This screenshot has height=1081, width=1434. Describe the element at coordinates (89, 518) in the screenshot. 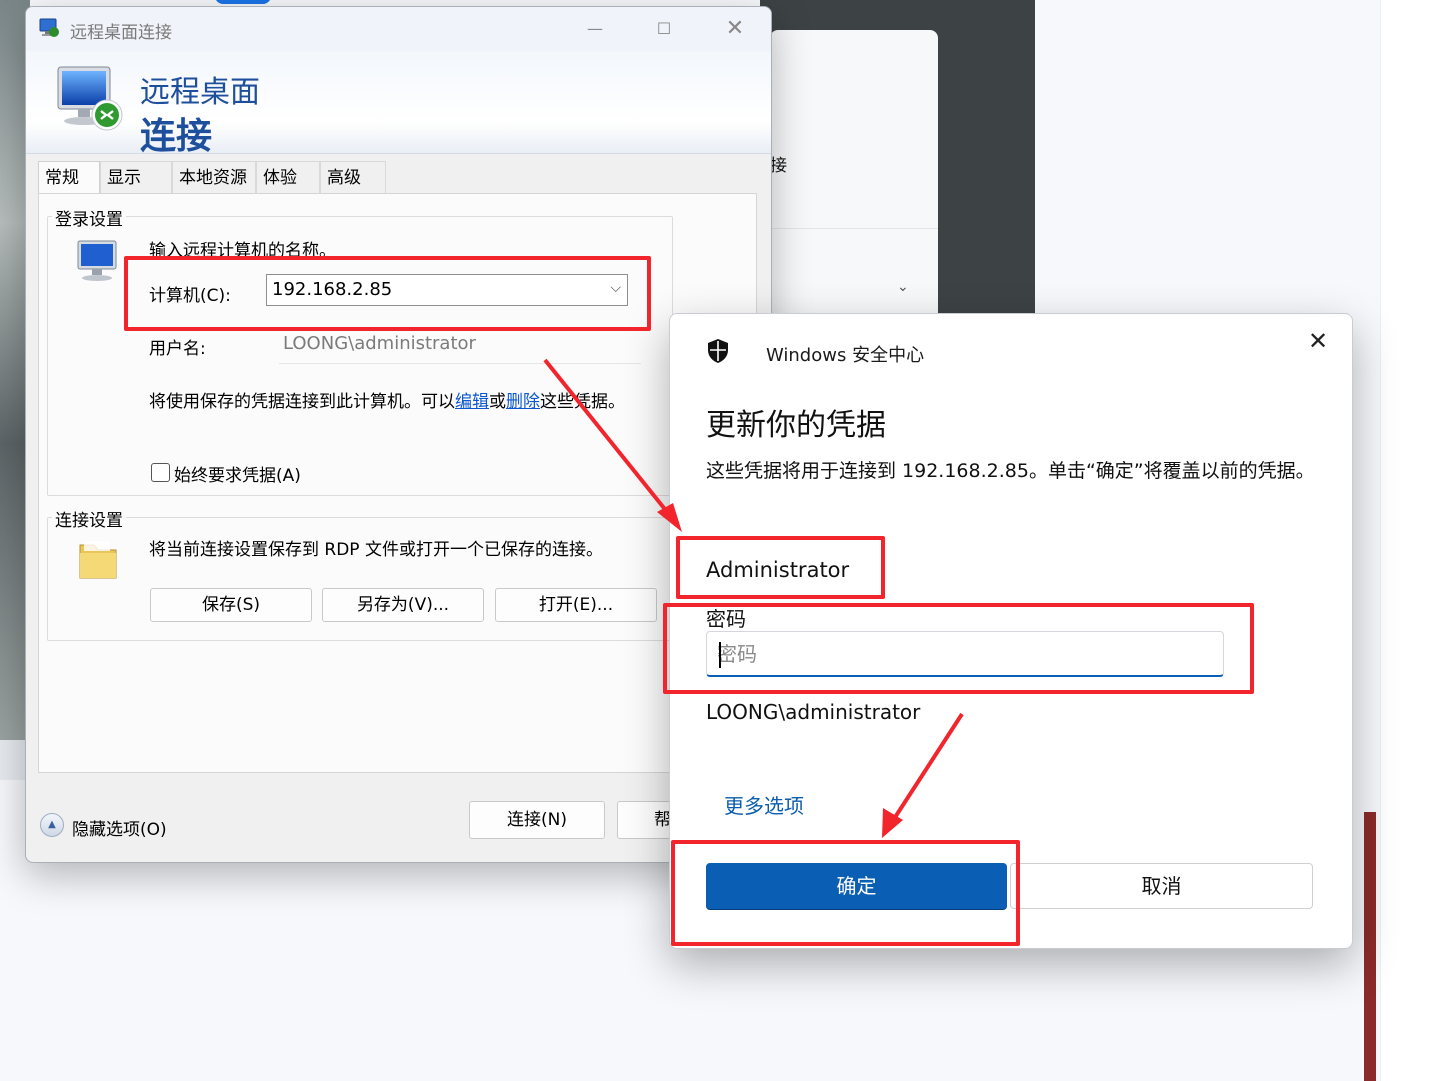

I see `connection-settings-label: 连接设置` at that location.